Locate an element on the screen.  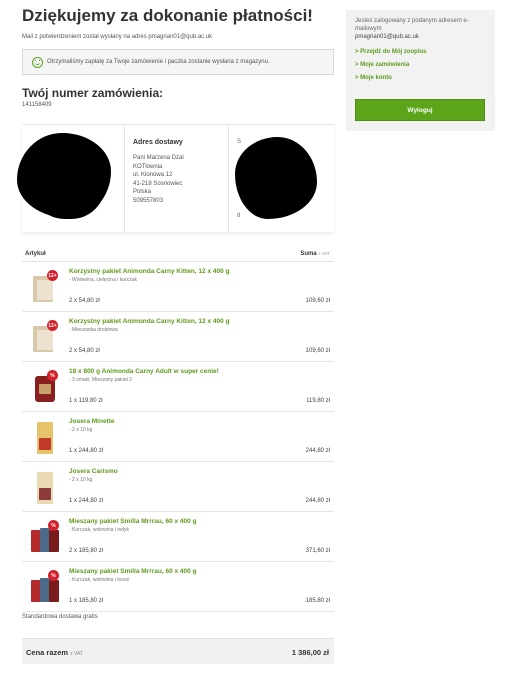
total-value: 1 386,00 zł is located at coordinates (310, 652).